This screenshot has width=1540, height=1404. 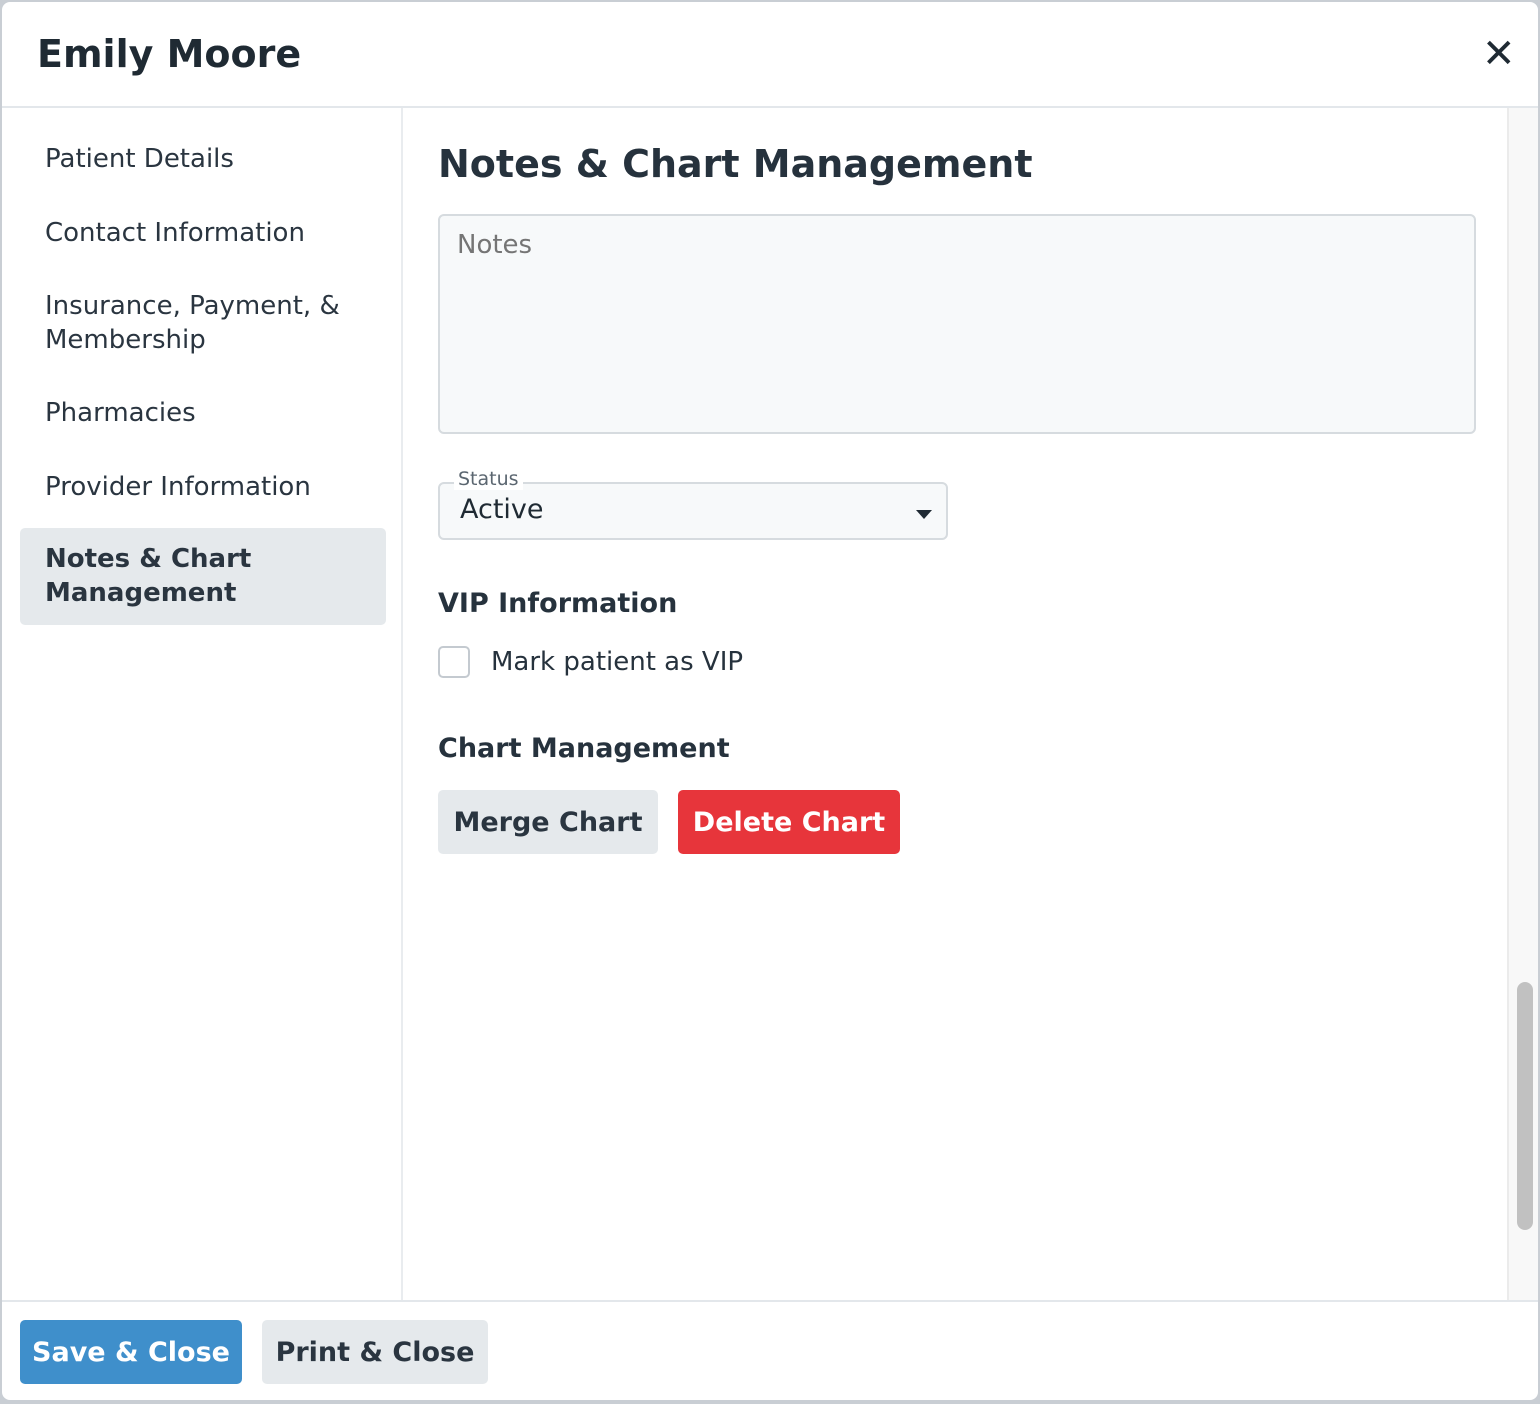 What do you see at coordinates (131, 1352) in the screenshot?
I see `save-close-button: Save & Close` at bounding box center [131, 1352].